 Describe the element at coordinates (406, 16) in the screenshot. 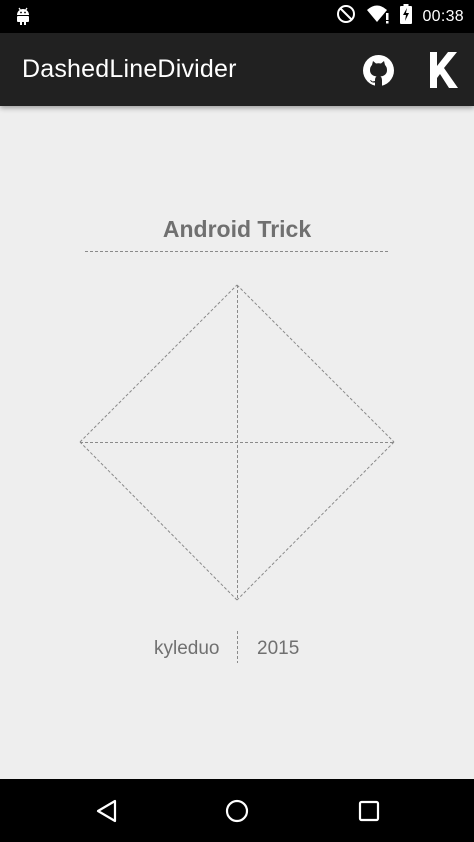

I see `battery-charging-icon` at that location.